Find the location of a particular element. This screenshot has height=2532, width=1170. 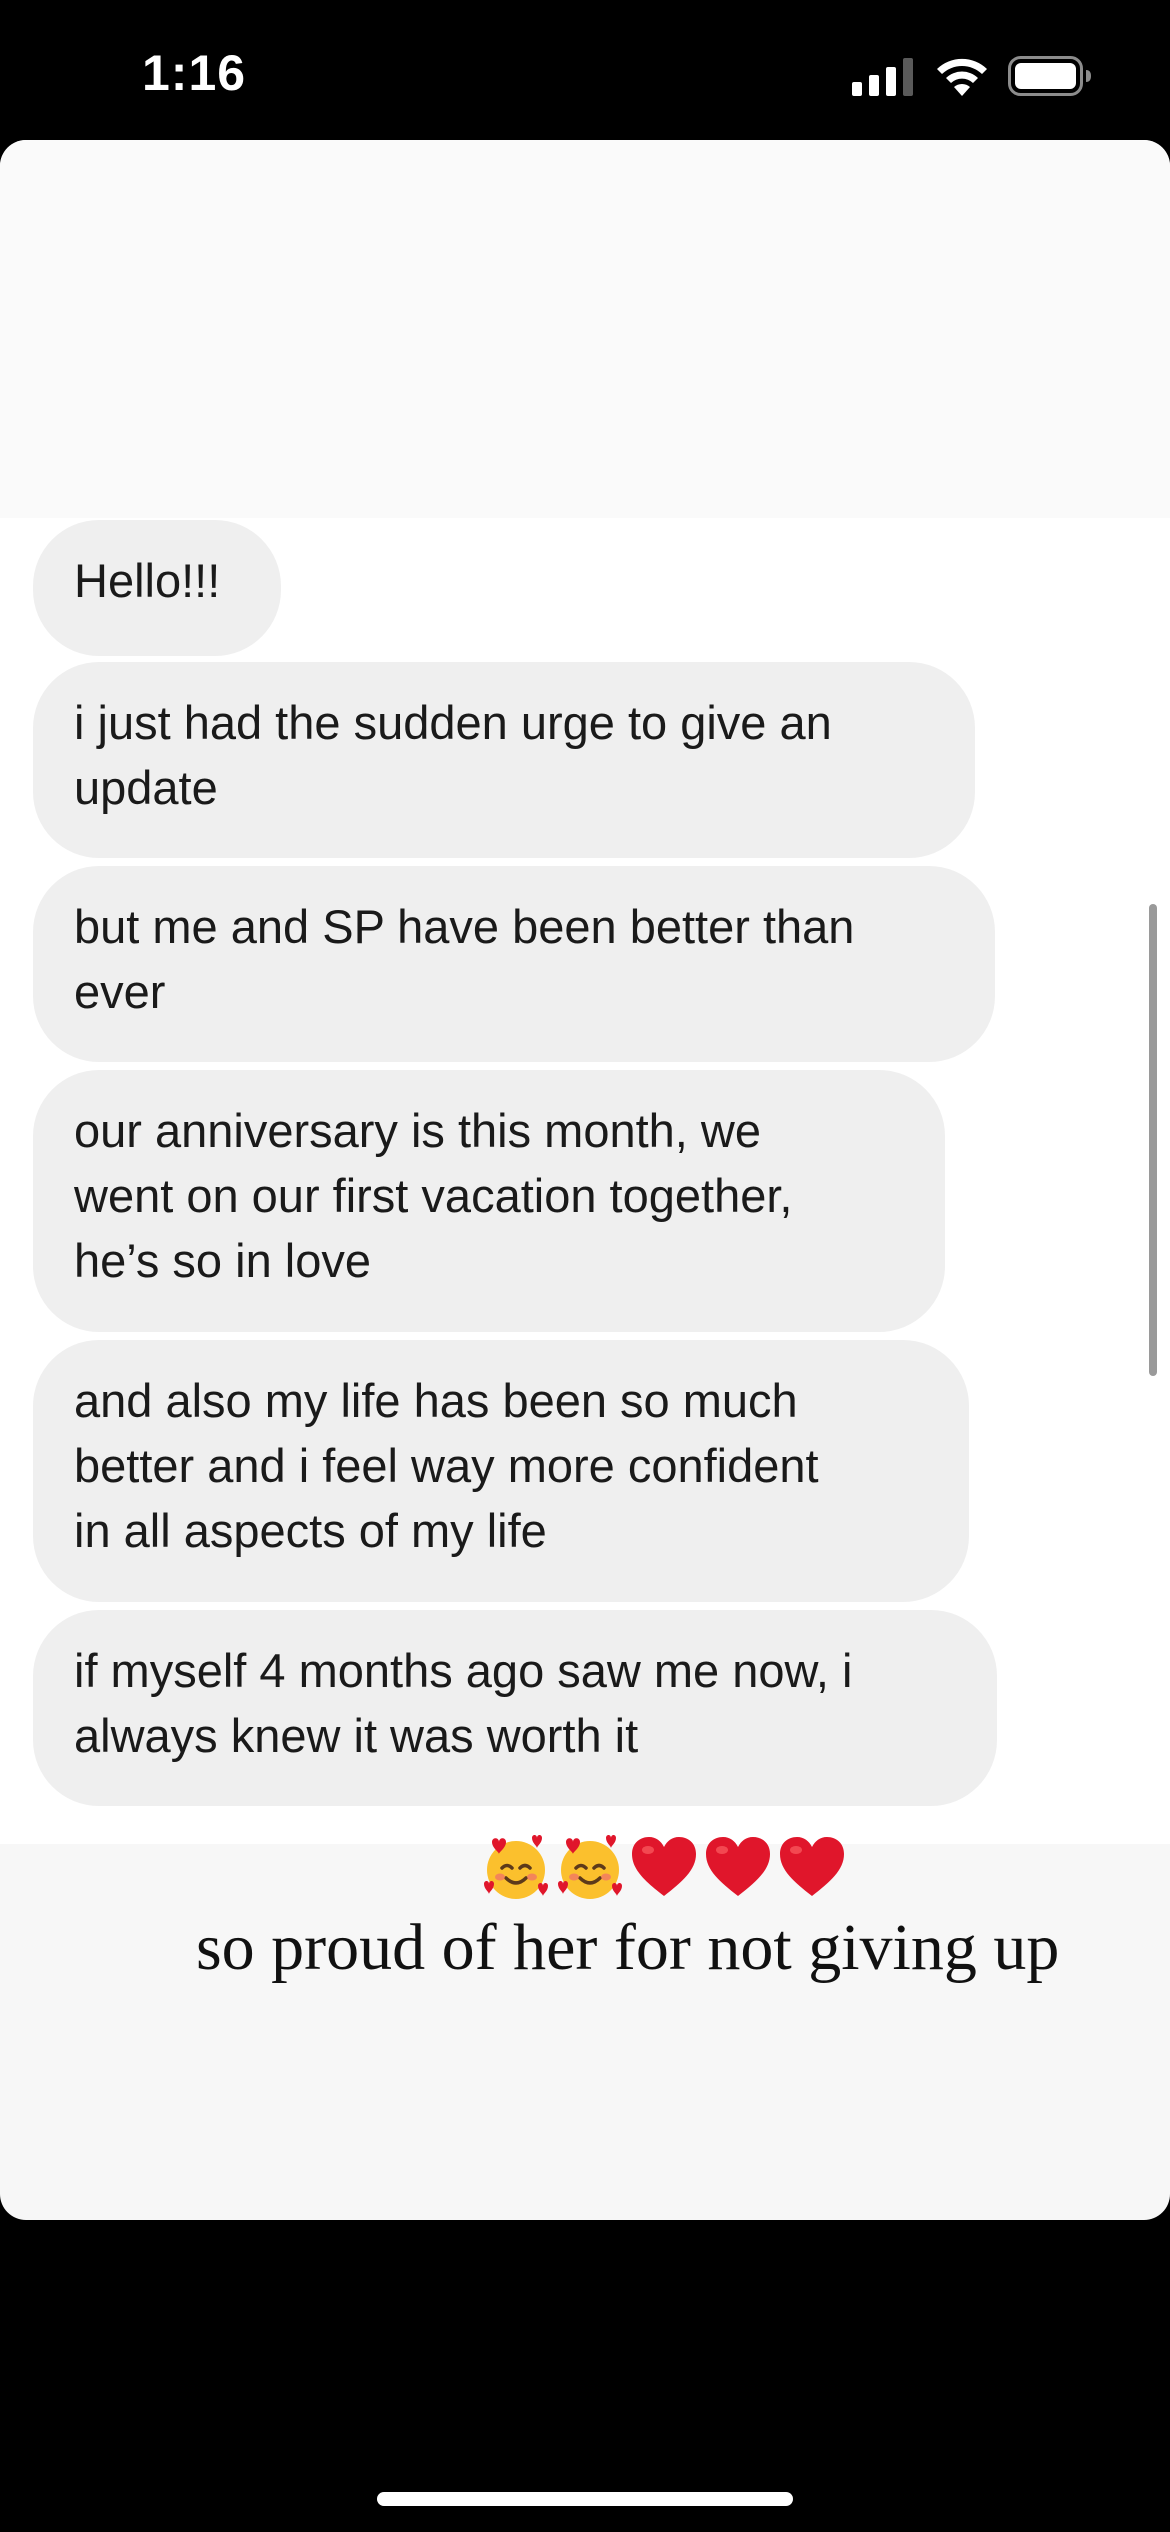

story-blank-area is located at coordinates (585, 329).